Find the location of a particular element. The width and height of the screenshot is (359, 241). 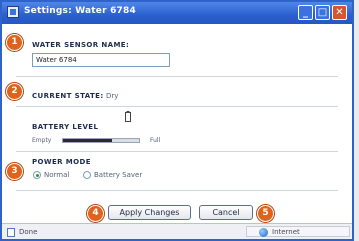

battery-empty-label: Empty is located at coordinates (42, 140).